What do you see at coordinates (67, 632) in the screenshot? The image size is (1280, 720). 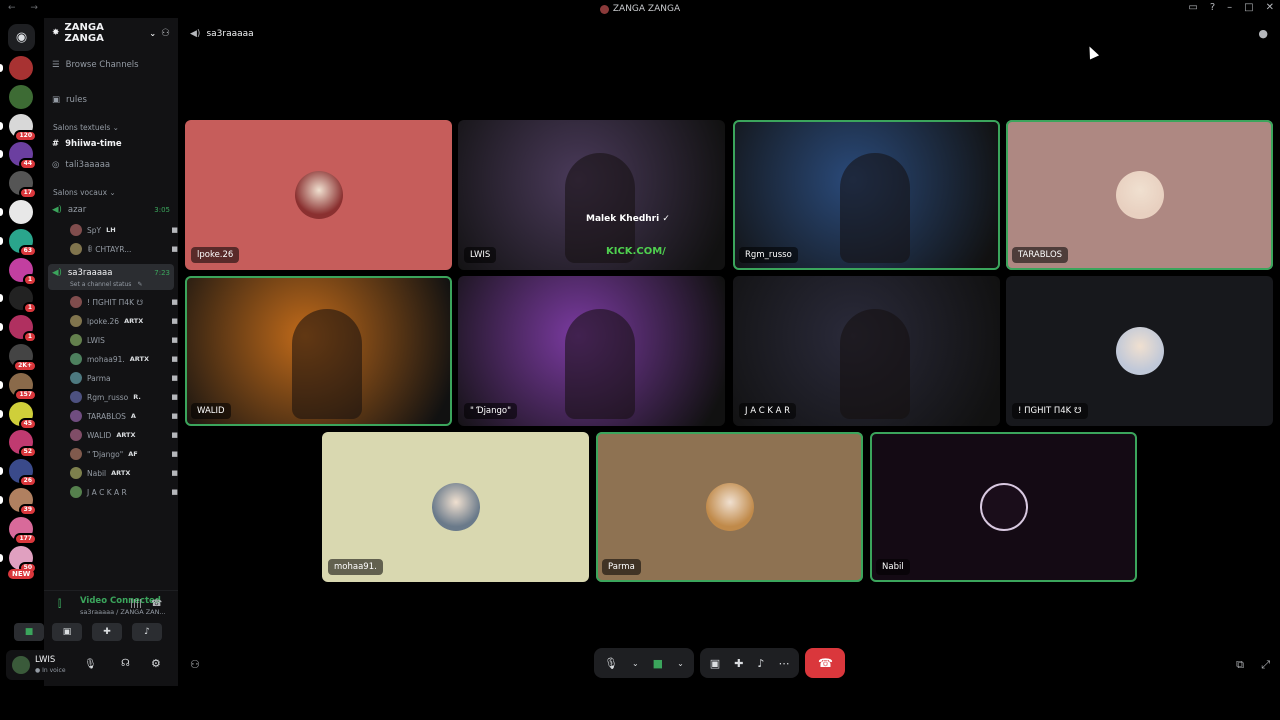 I see `screen-share-button: ▣` at bounding box center [67, 632].